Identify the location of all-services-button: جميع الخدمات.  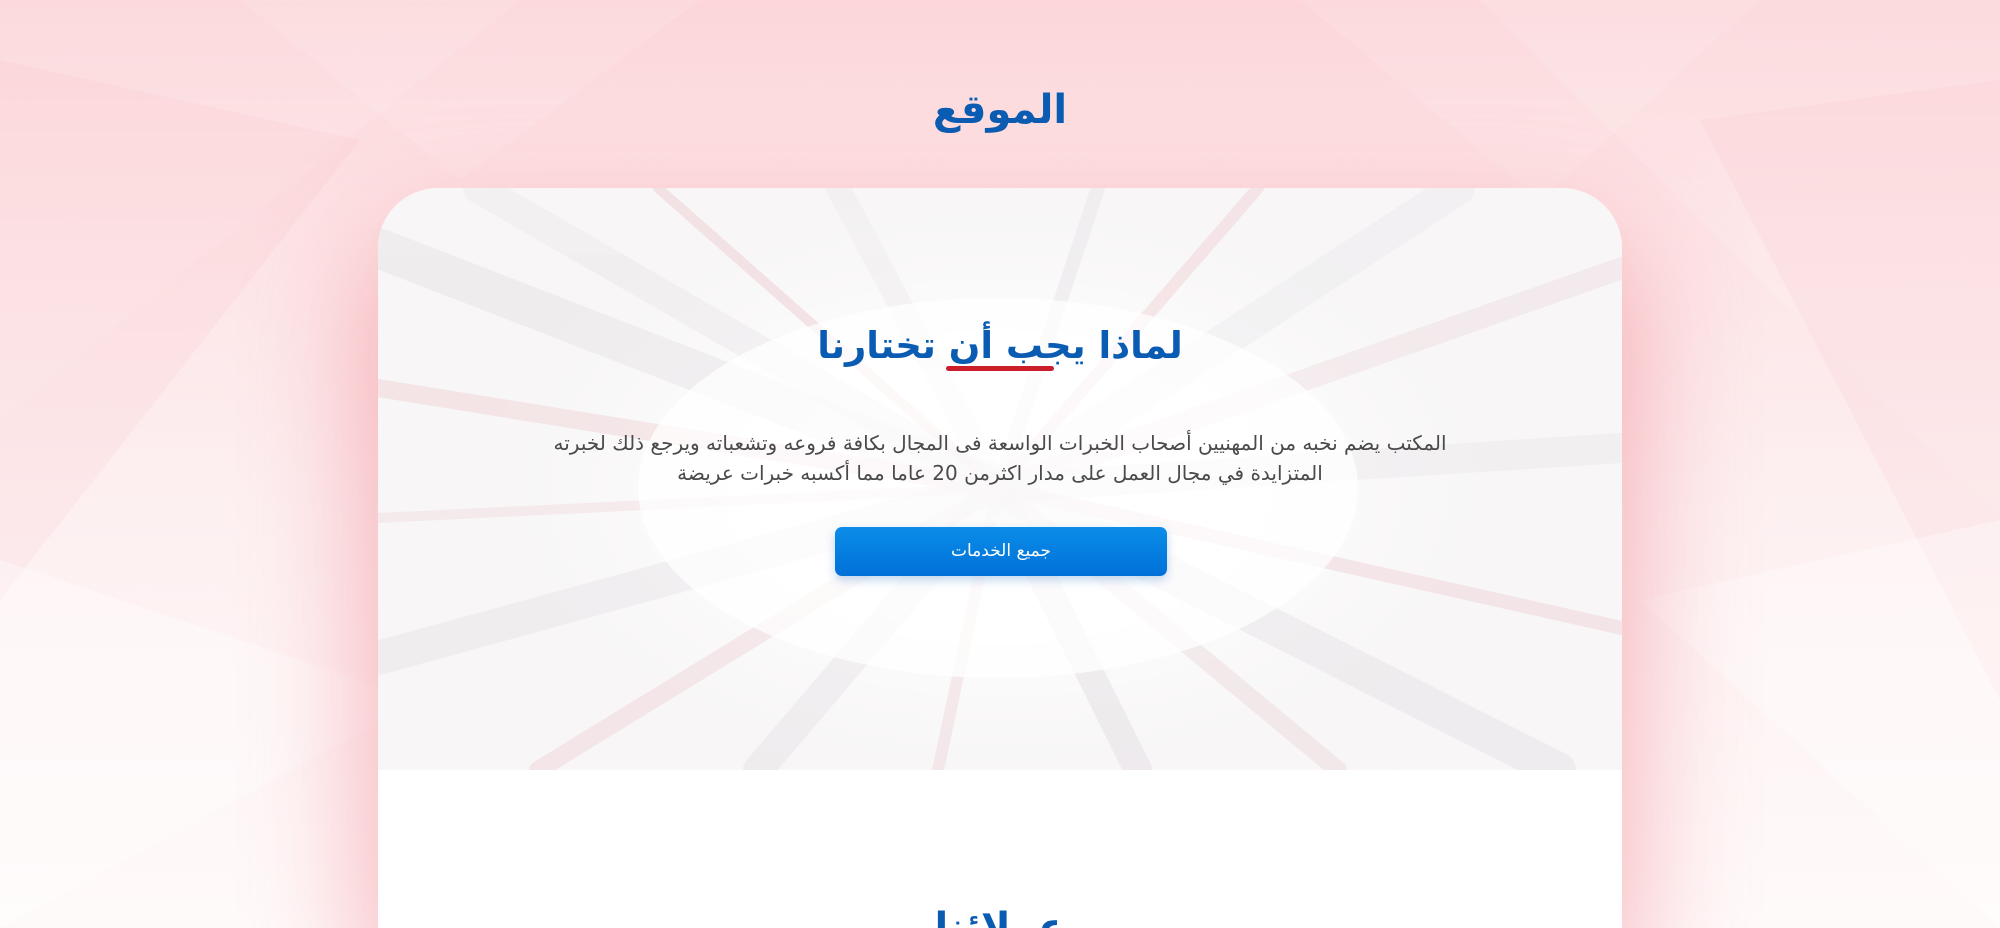
(1001, 551).